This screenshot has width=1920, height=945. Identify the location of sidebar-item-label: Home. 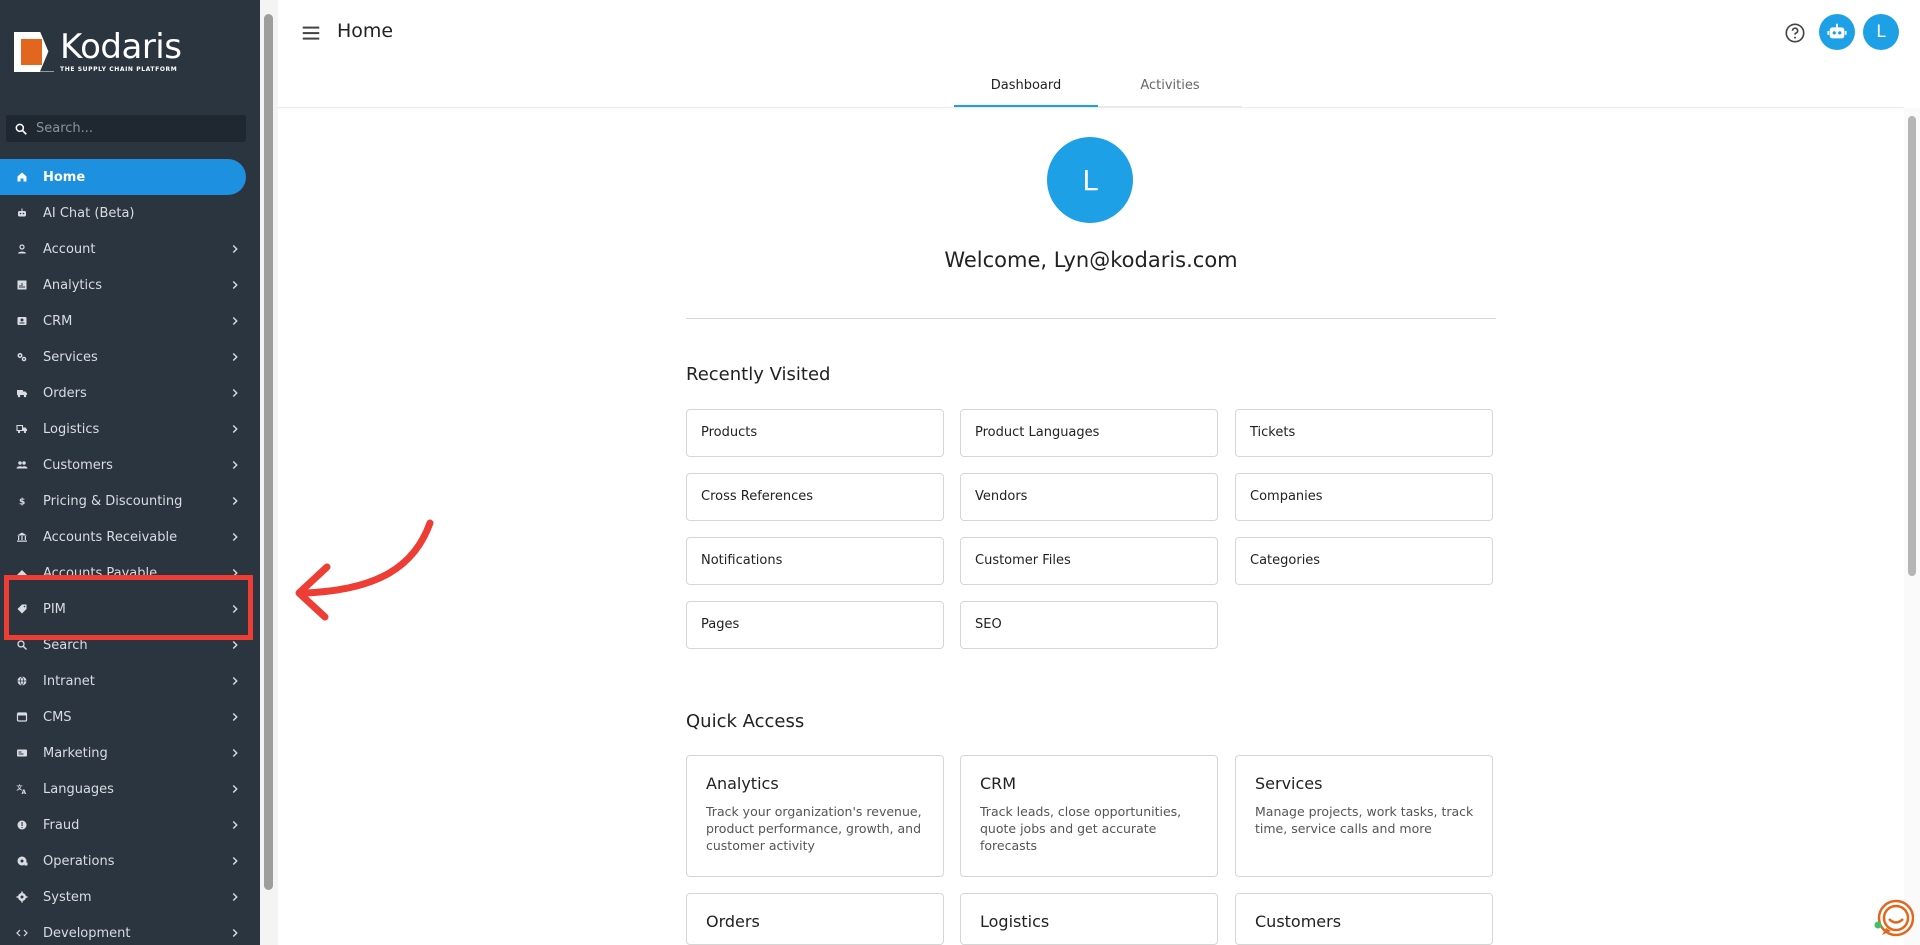
(64, 177).